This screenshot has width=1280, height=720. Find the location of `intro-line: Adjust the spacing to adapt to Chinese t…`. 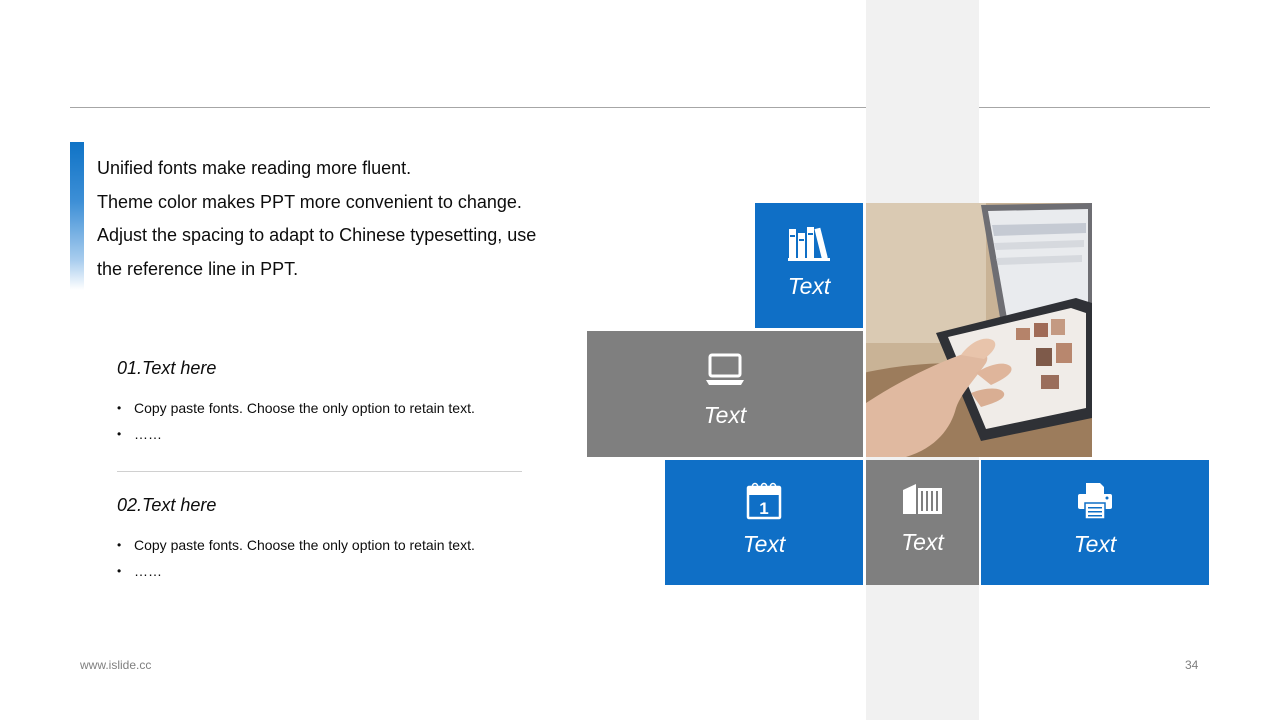

intro-line: Adjust the spacing to adapt to Chinese t… is located at coordinates (317, 235).